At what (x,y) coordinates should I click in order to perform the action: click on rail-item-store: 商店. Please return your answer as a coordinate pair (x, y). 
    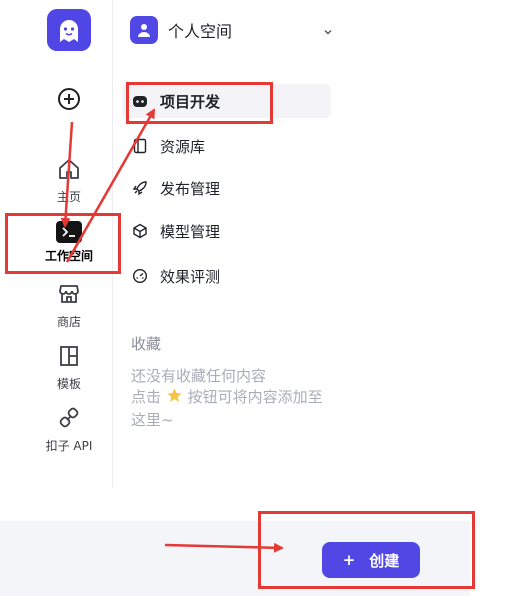
    Looking at the image, I should click on (69, 306).